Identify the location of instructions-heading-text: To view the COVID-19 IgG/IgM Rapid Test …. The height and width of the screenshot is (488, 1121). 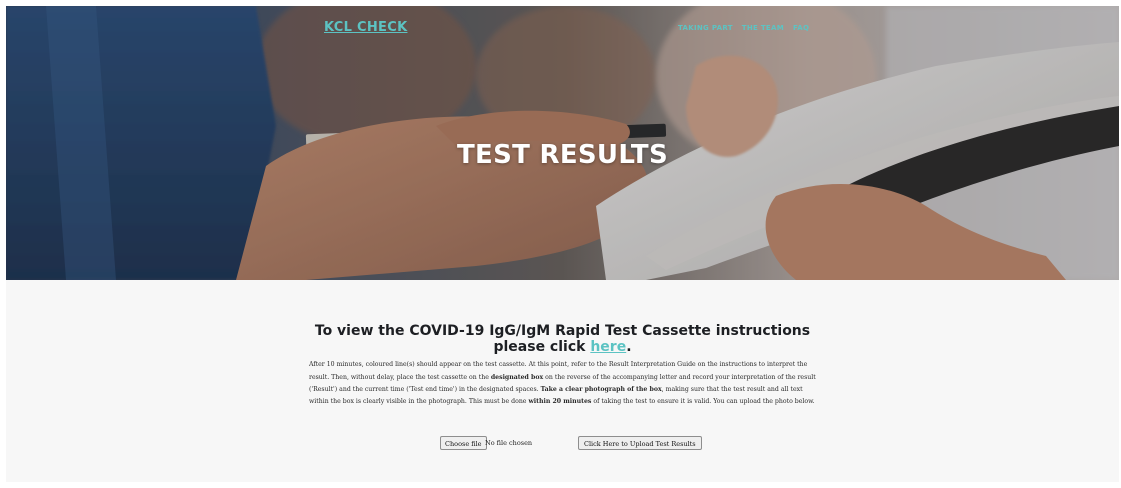
(562, 339).